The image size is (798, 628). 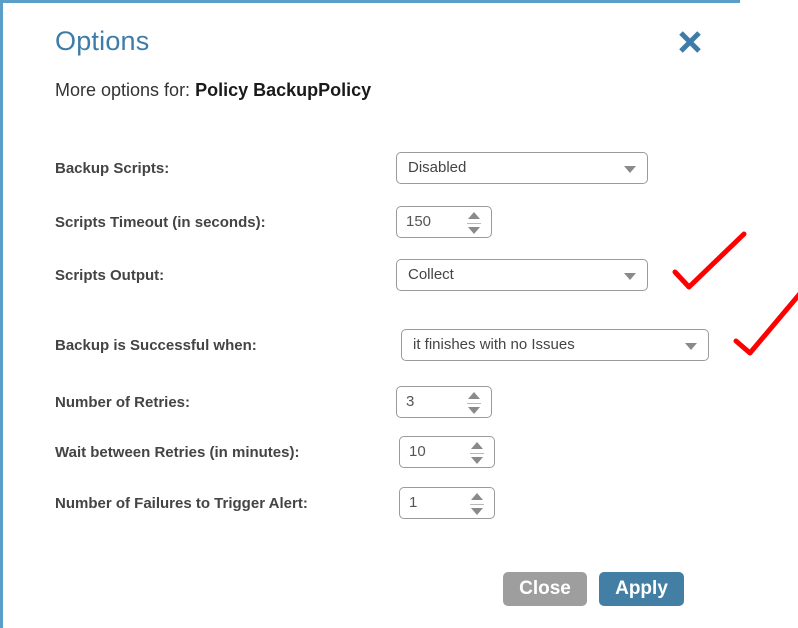 I want to click on scripts-timeout-spinner-arrows, so click(x=474, y=223).